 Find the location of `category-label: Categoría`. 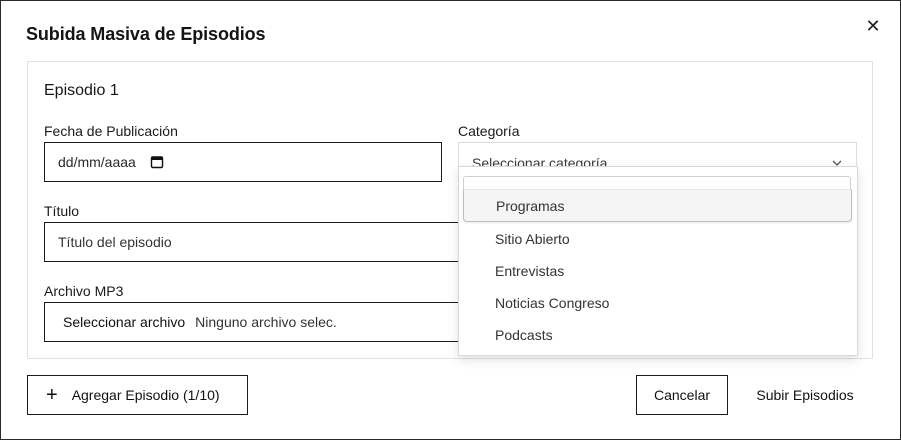

category-label: Categoría is located at coordinates (489, 131).